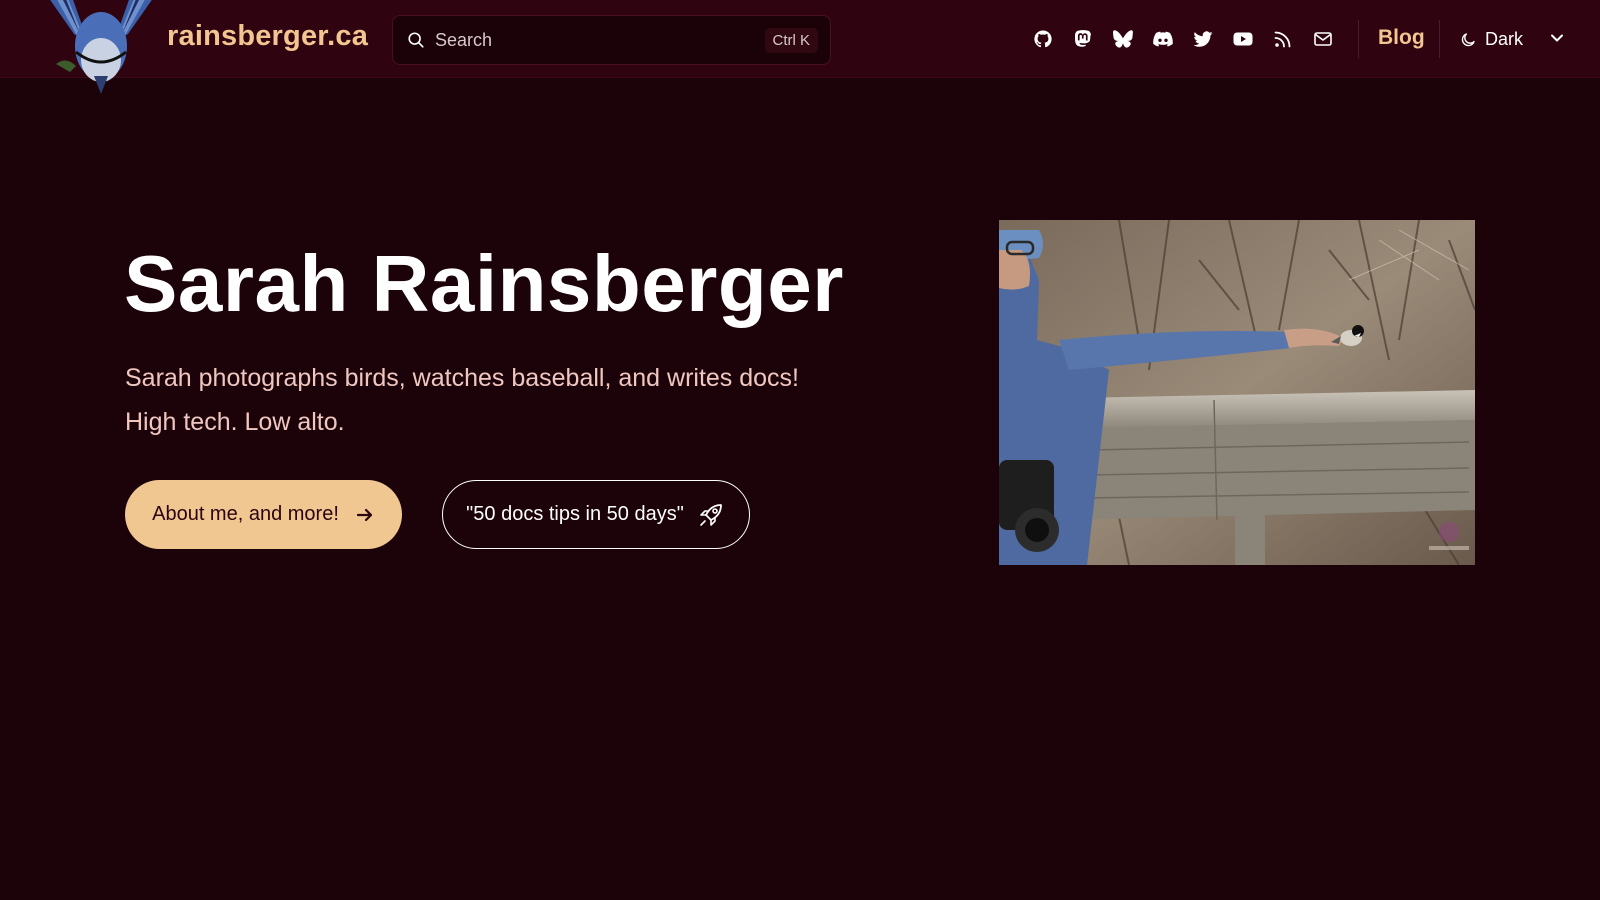  What do you see at coordinates (1323, 39) in the screenshot?
I see `email-icon` at bounding box center [1323, 39].